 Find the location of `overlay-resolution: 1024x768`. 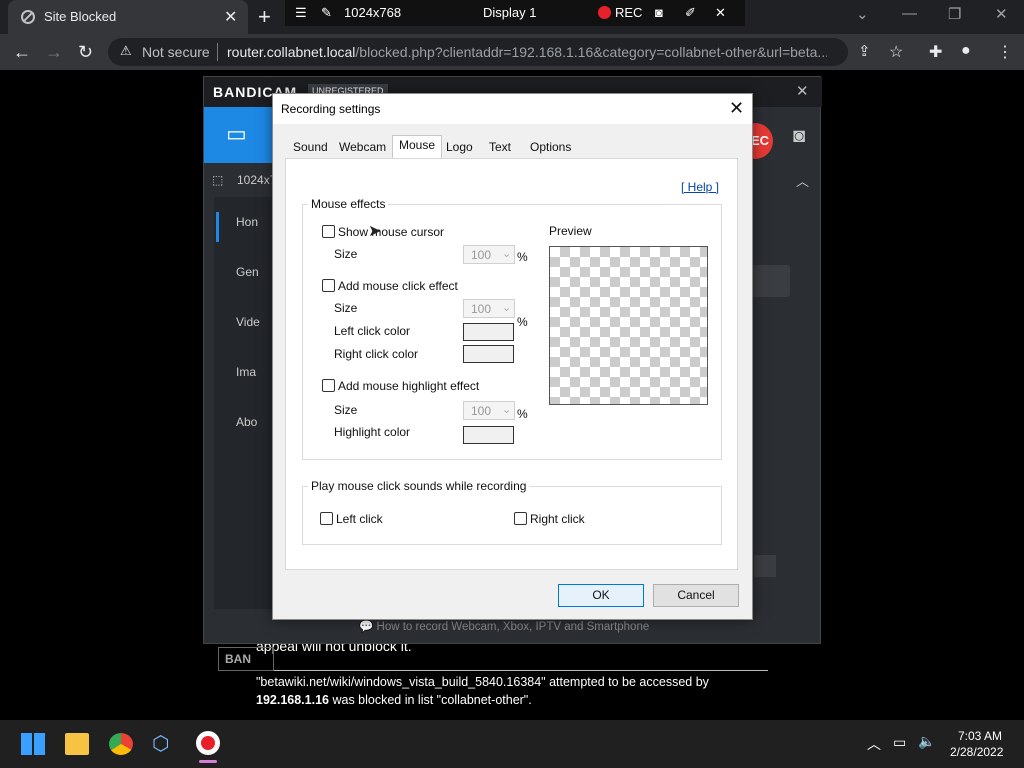

overlay-resolution: 1024x768 is located at coordinates (373, 12).